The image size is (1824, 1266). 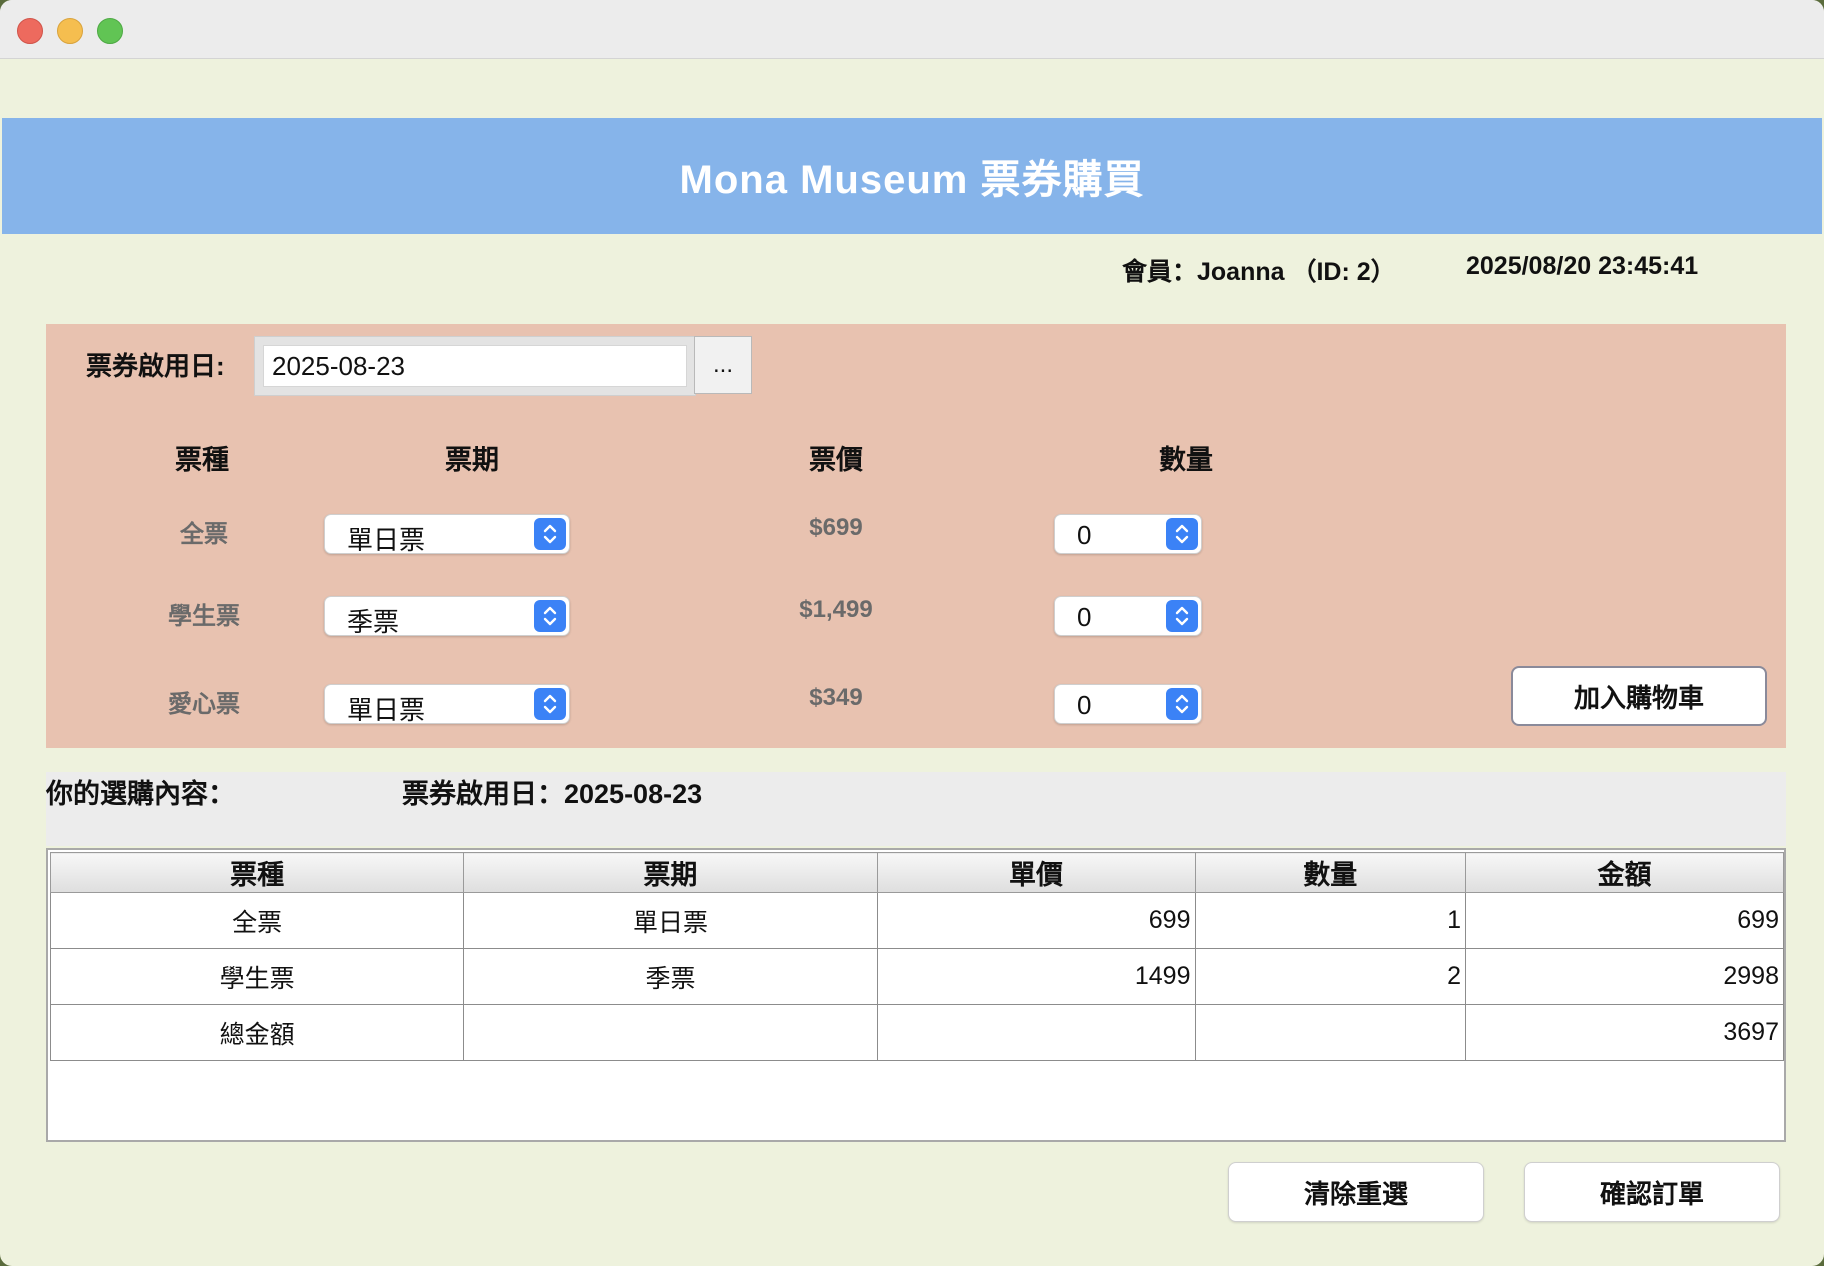 What do you see at coordinates (1036, 920) in the screenshot?
I see `cell-unit-price: 699` at bounding box center [1036, 920].